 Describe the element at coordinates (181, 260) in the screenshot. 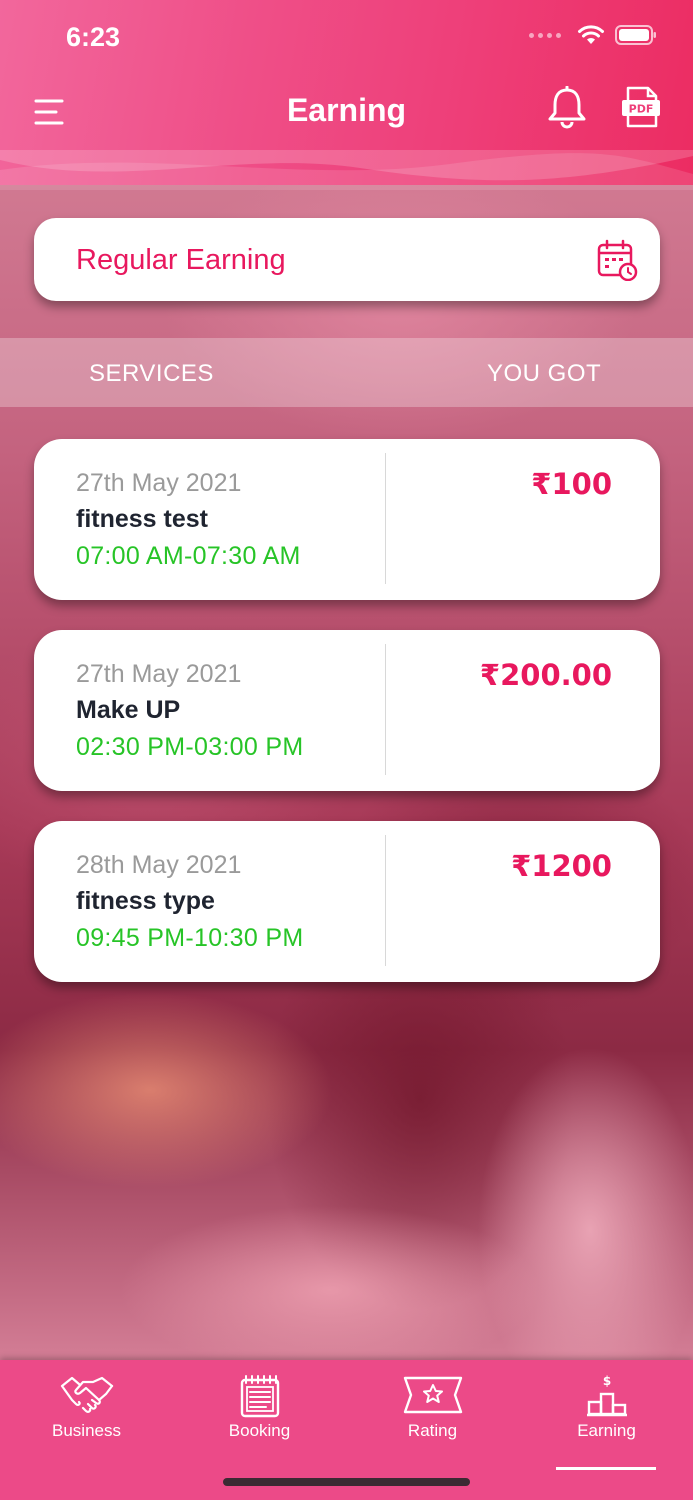

I see `earning-type-label: Regular Earning` at that location.